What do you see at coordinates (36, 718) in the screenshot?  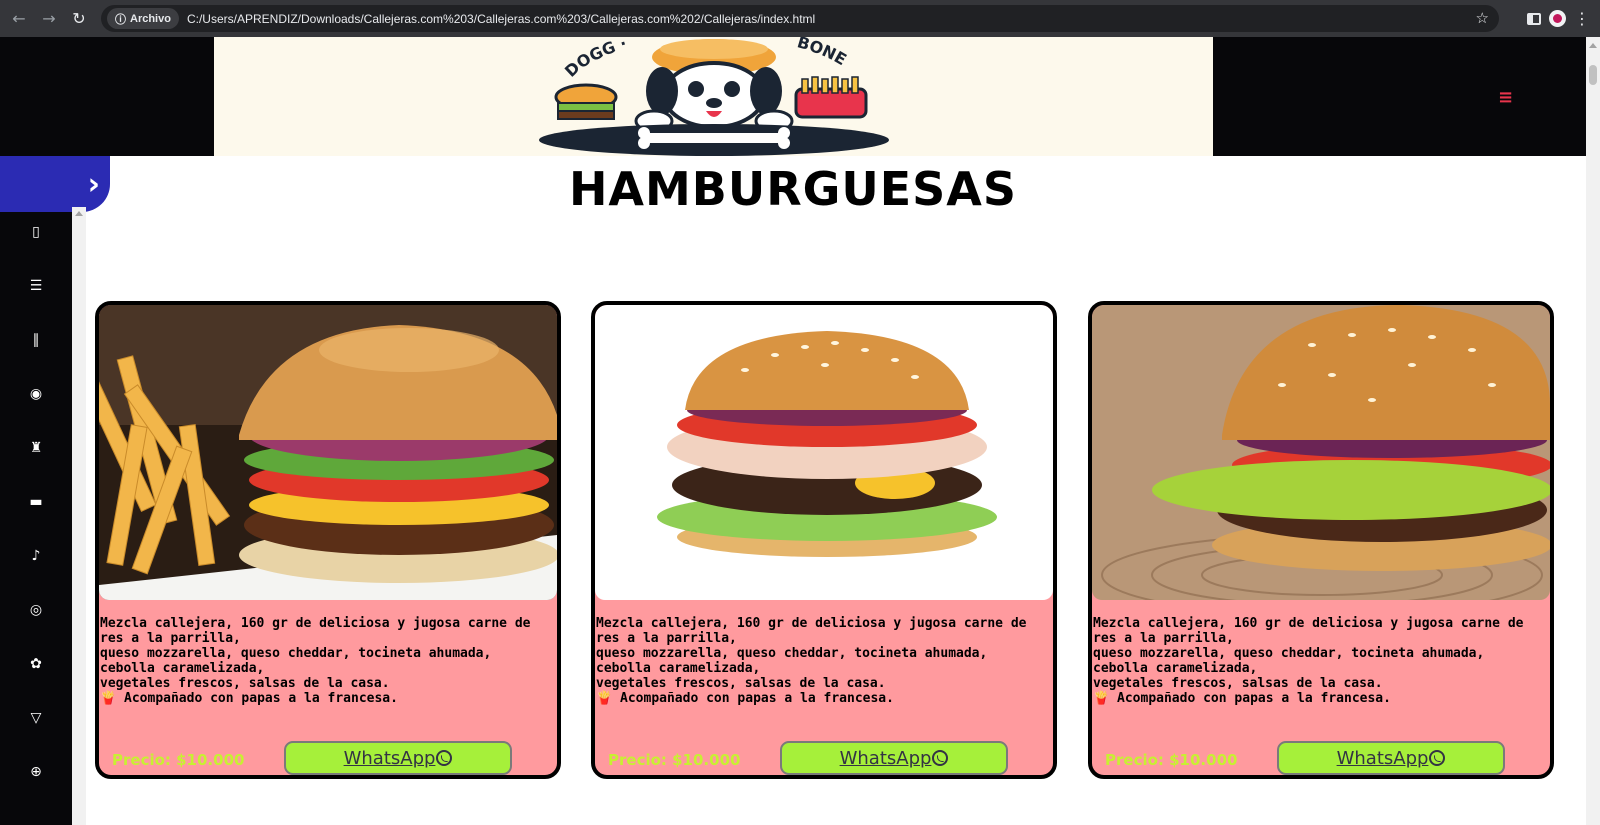 I see `drink-icon: ▽` at bounding box center [36, 718].